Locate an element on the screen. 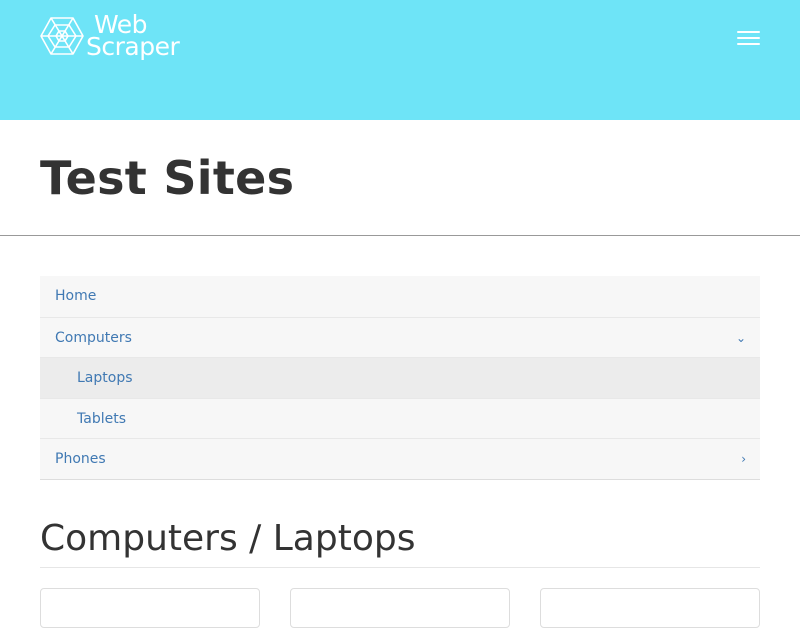  sidebar-item-home: Home is located at coordinates (400, 296).